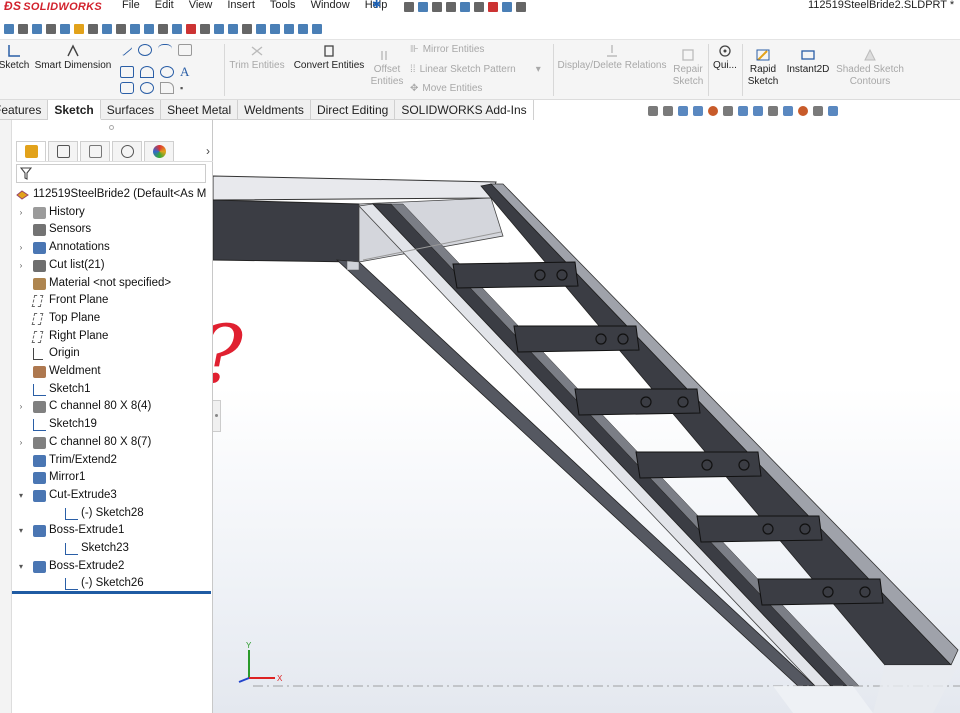  I want to click on edit-appearance-icon, so click(788, 111).